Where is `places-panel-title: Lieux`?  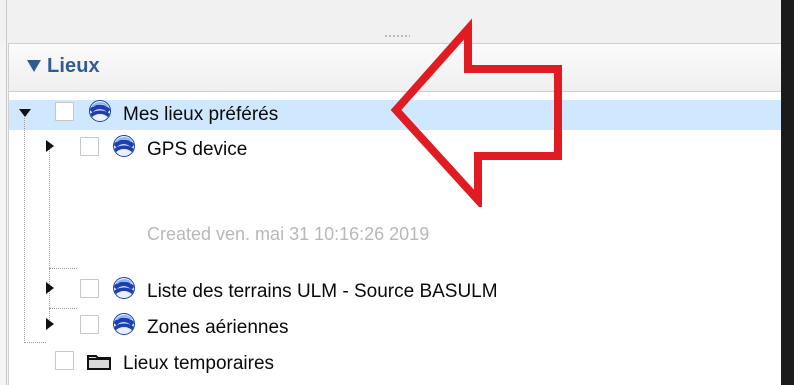
places-panel-title: Lieux is located at coordinates (73, 66).